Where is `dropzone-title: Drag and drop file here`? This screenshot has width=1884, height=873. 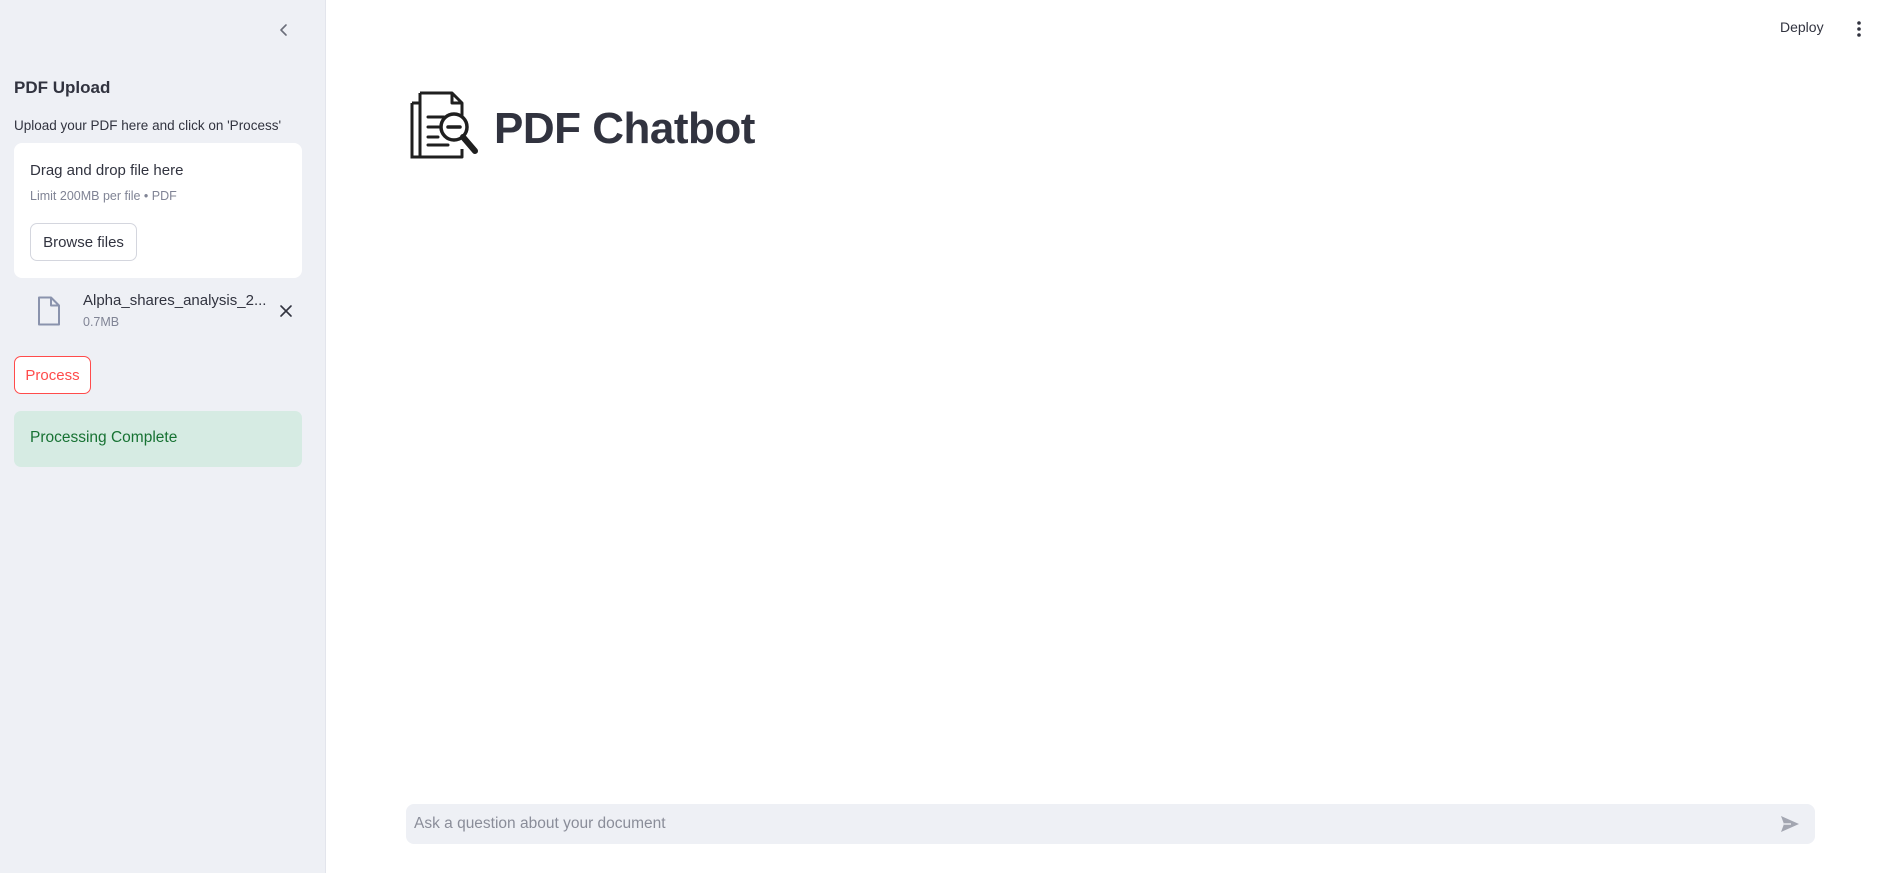
dropzone-title: Drag and drop file here is located at coordinates (107, 170).